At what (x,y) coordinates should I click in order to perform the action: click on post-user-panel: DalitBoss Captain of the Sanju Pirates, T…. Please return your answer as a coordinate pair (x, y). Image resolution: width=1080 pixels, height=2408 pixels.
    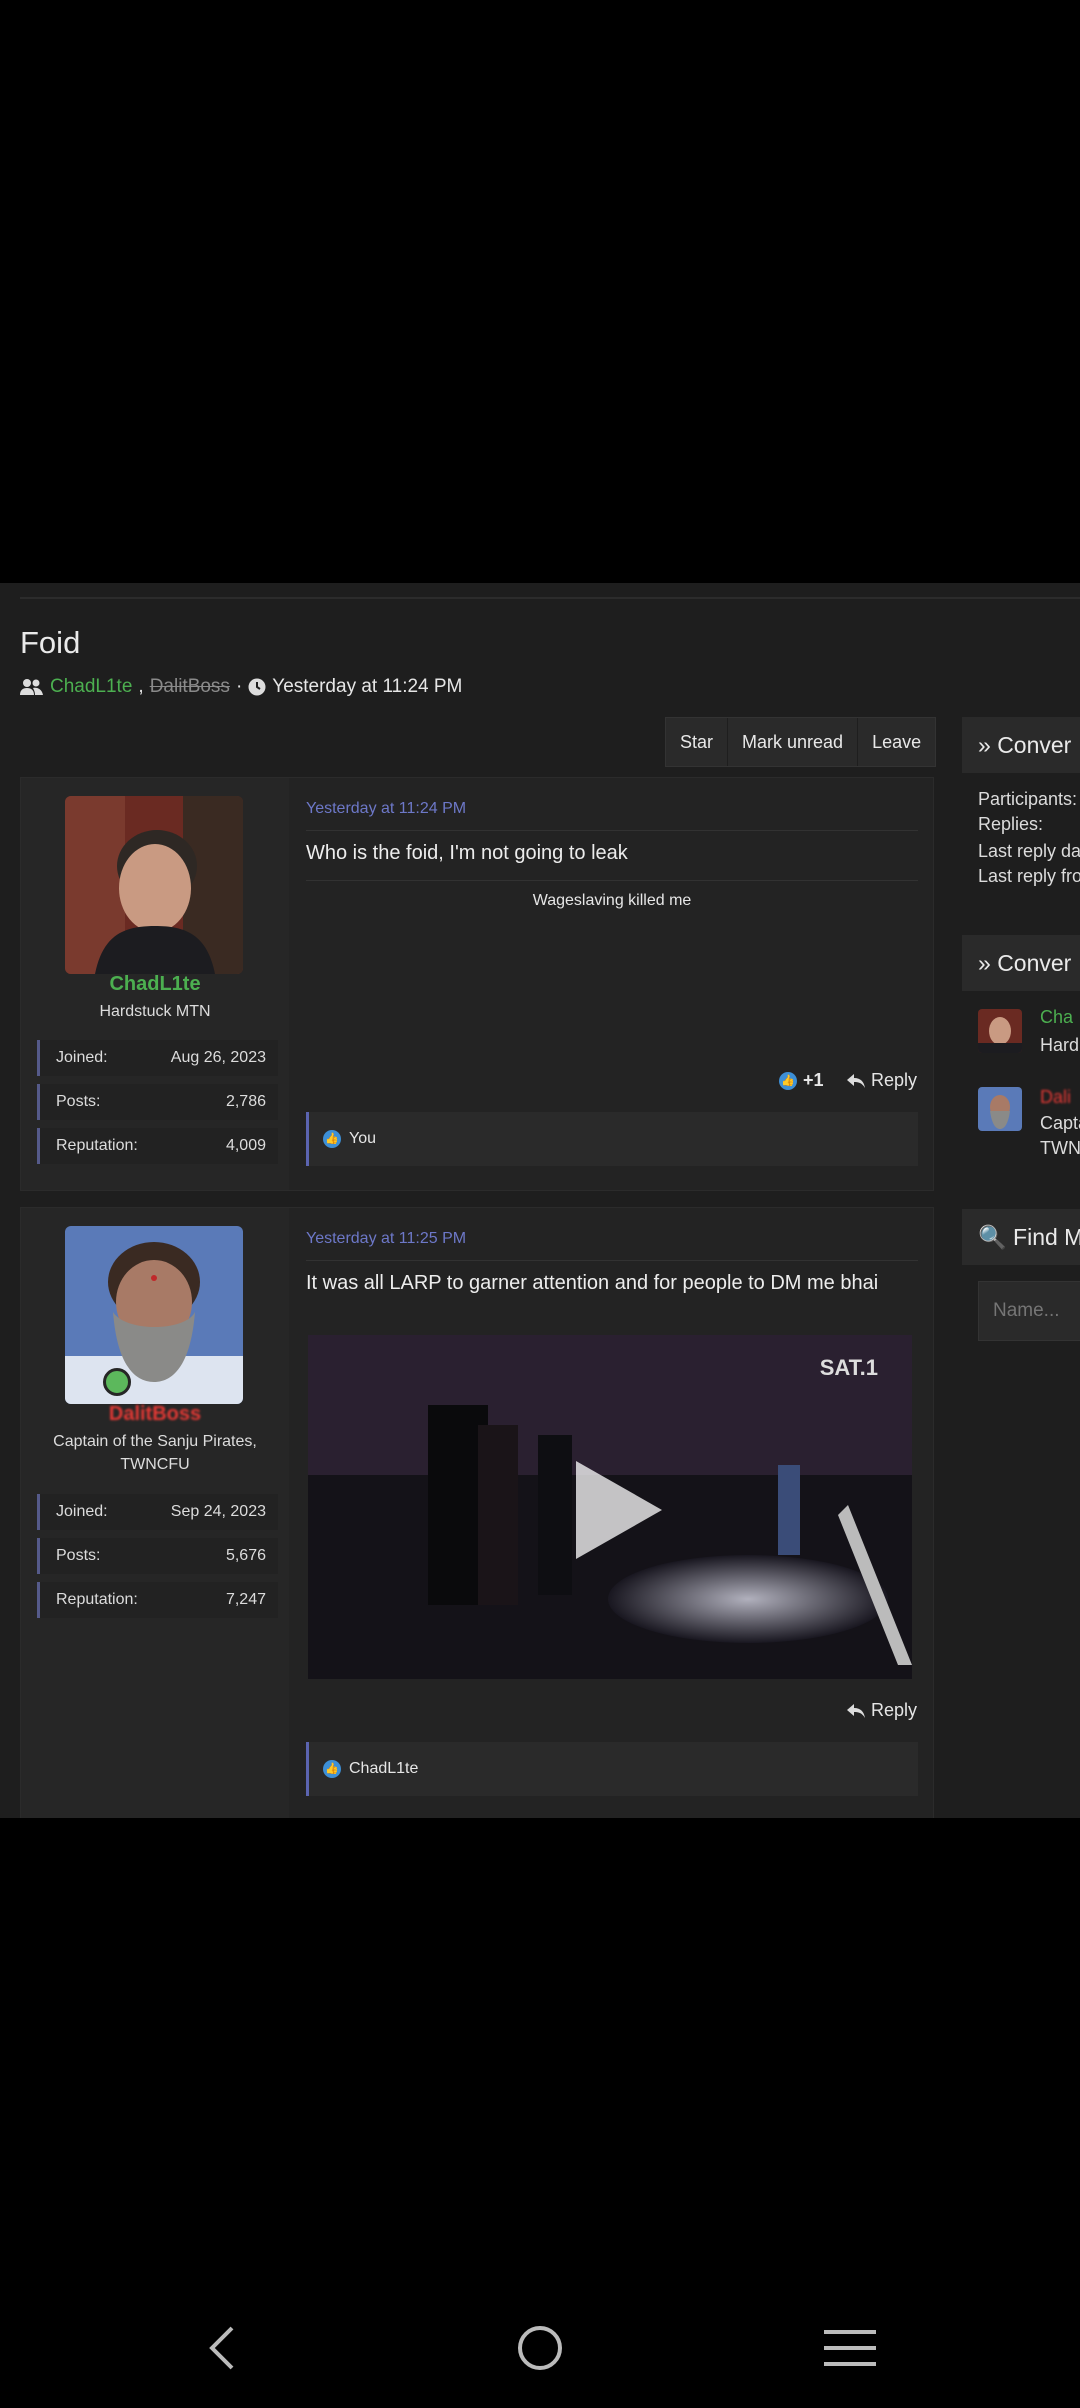
    Looking at the image, I should click on (155, 1513).